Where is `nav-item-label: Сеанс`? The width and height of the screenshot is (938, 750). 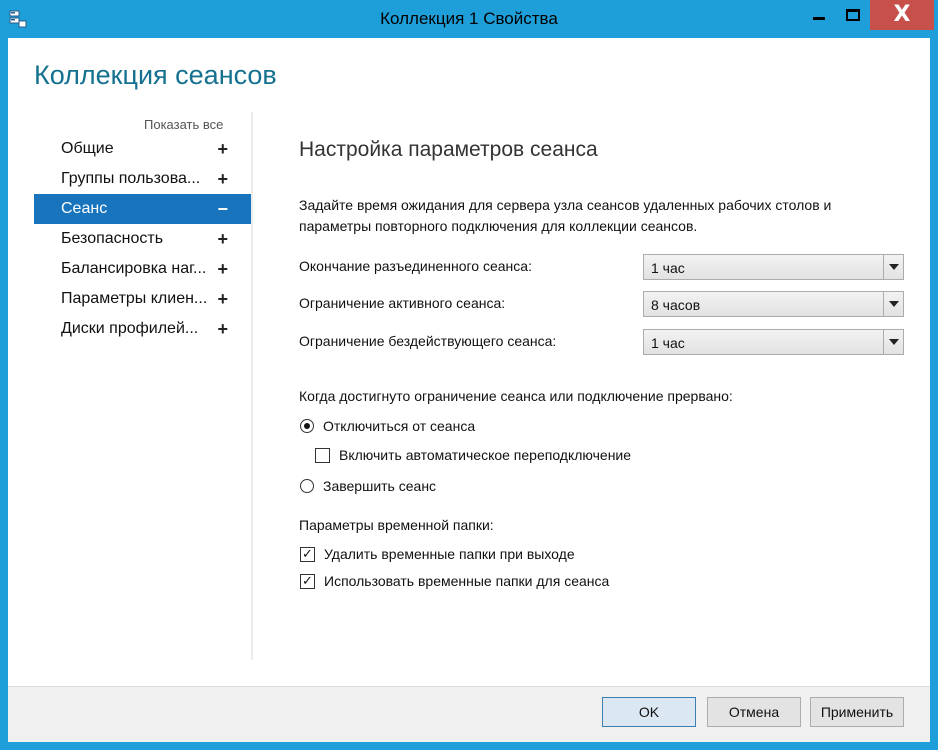 nav-item-label: Сеанс is located at coordinates (84, 208).